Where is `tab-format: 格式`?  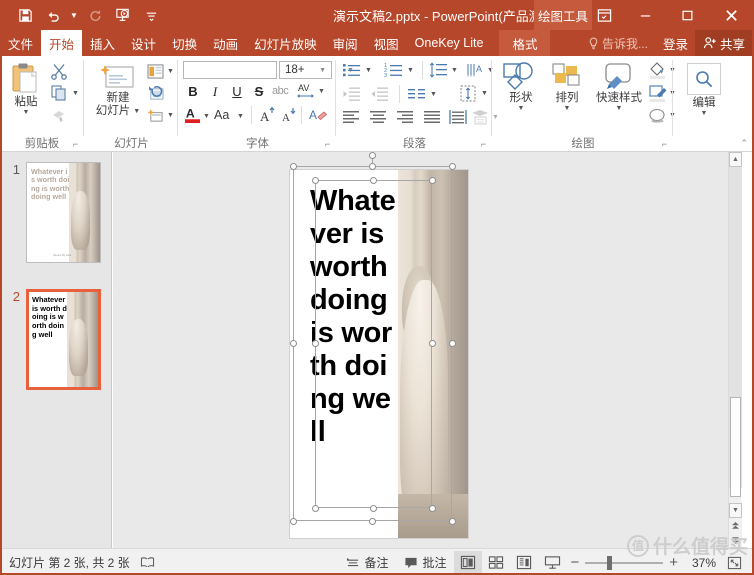
tab-format: 格式 is located at coordinates (525, 43).